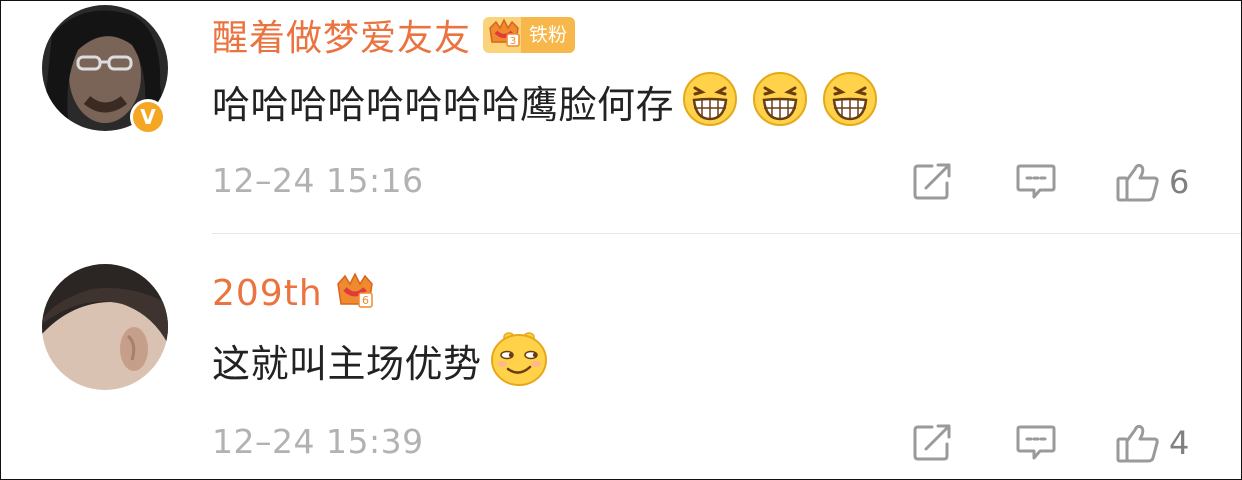 This screenshot has width=1242, height=480. I want to click on like-count: 4, so click(1179, 443).